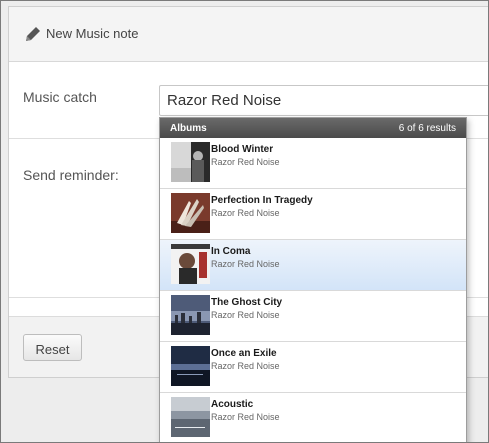 Image resolution: width=489 pixels, height=443 pixels. Describe the element at coordinates (313, 316) in the screenshot. I see `album-option: The Ghost City Razor Red Noise` at that location.